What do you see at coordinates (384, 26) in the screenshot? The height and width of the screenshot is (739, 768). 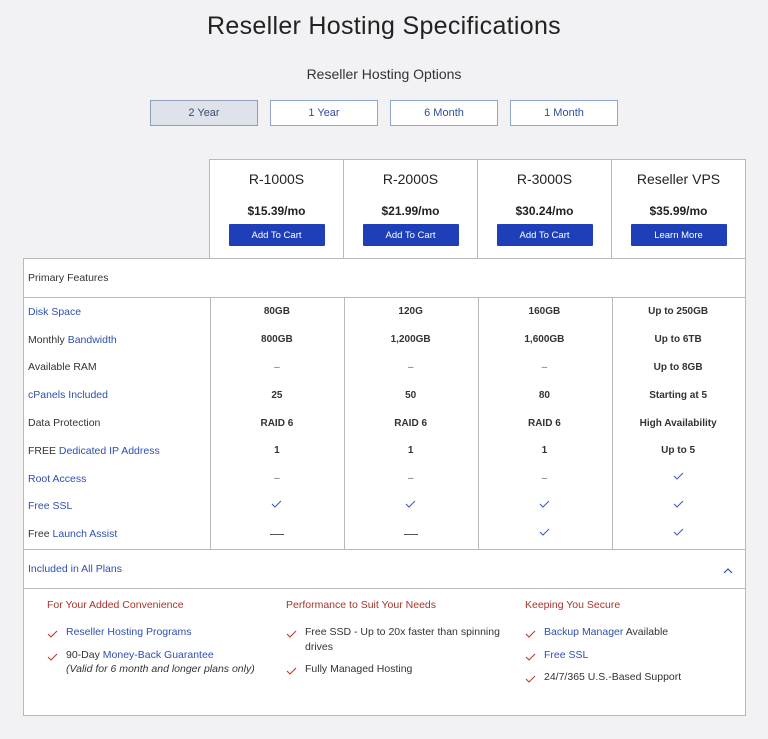 I see `page-title: Reseller Hosting Specifications` at bounding box center [384, 26].